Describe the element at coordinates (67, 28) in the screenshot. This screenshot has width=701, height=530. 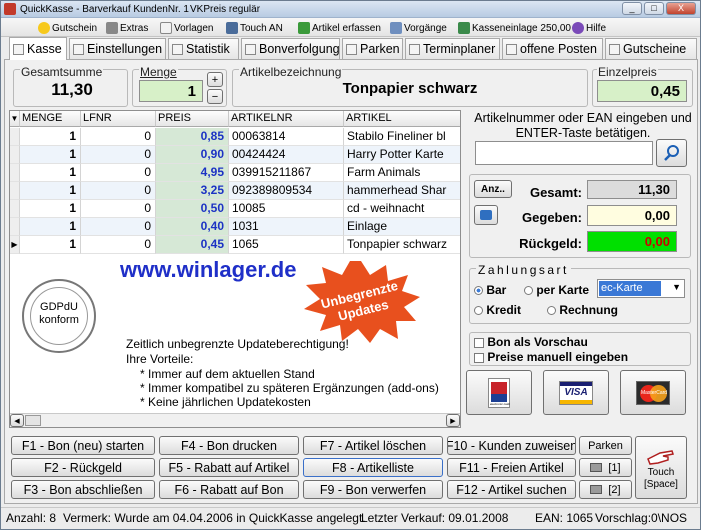
I see `toolbar-gutschein: Gutschein` at that location.